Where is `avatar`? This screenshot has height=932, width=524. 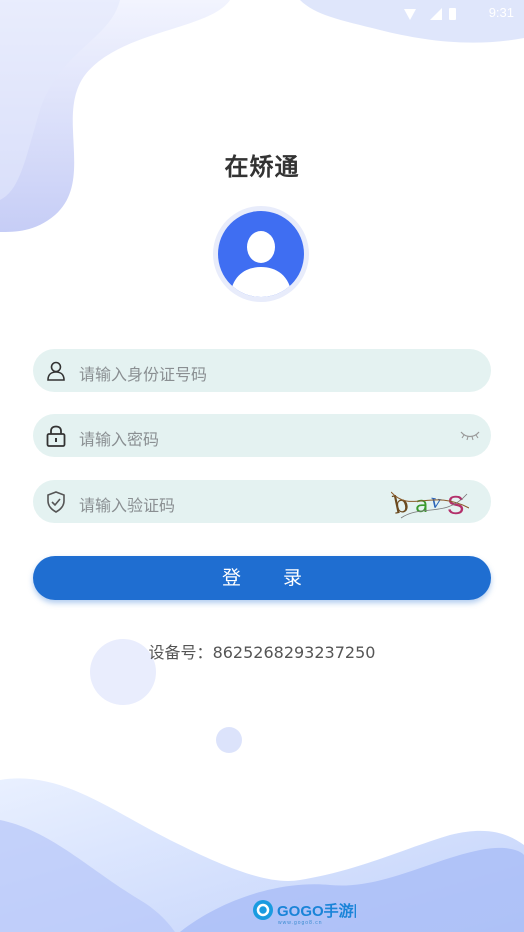
avatar is located at coordinates (261, 254).